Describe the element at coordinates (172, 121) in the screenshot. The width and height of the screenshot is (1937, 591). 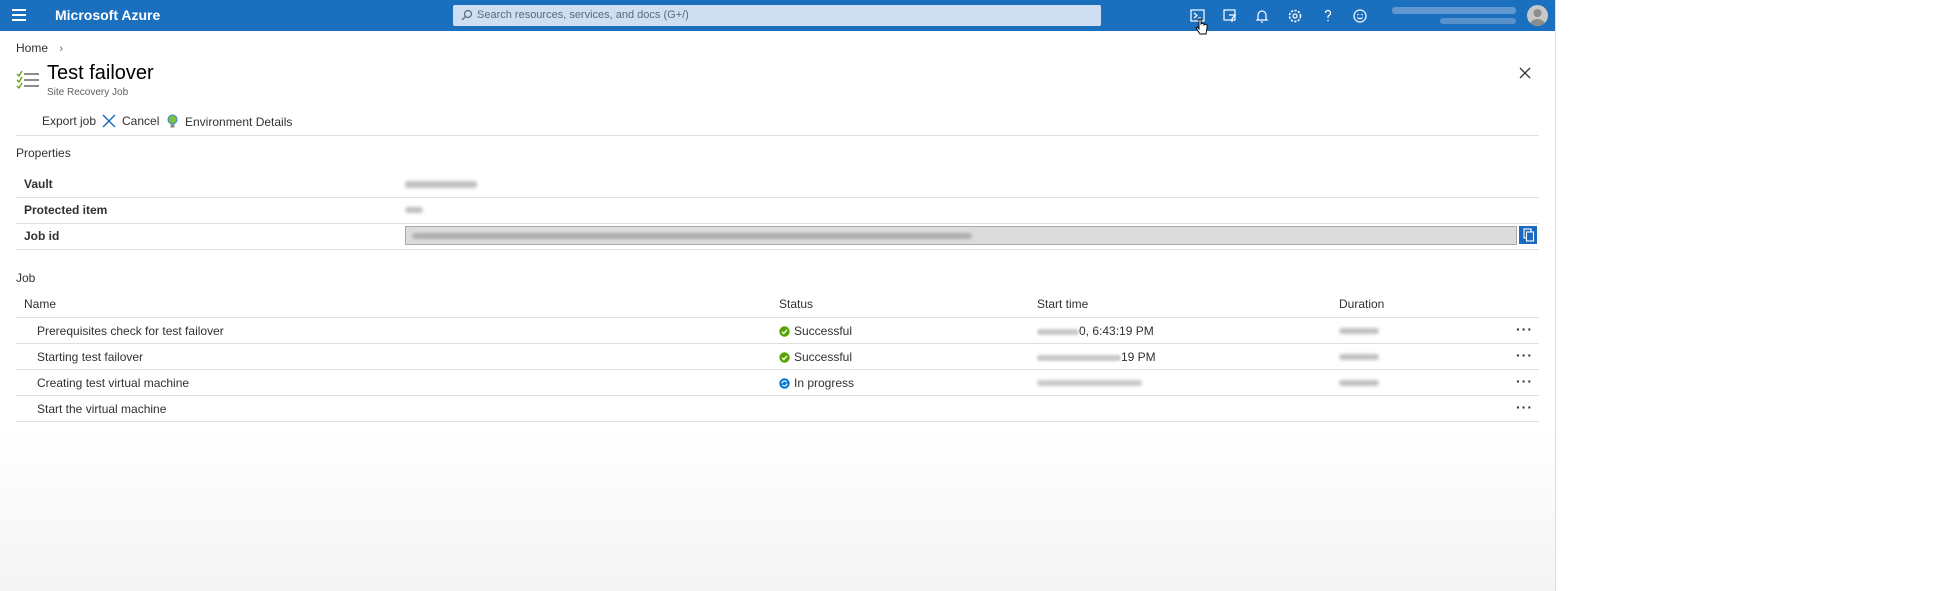
I see `lightbulb-icon` at that location.